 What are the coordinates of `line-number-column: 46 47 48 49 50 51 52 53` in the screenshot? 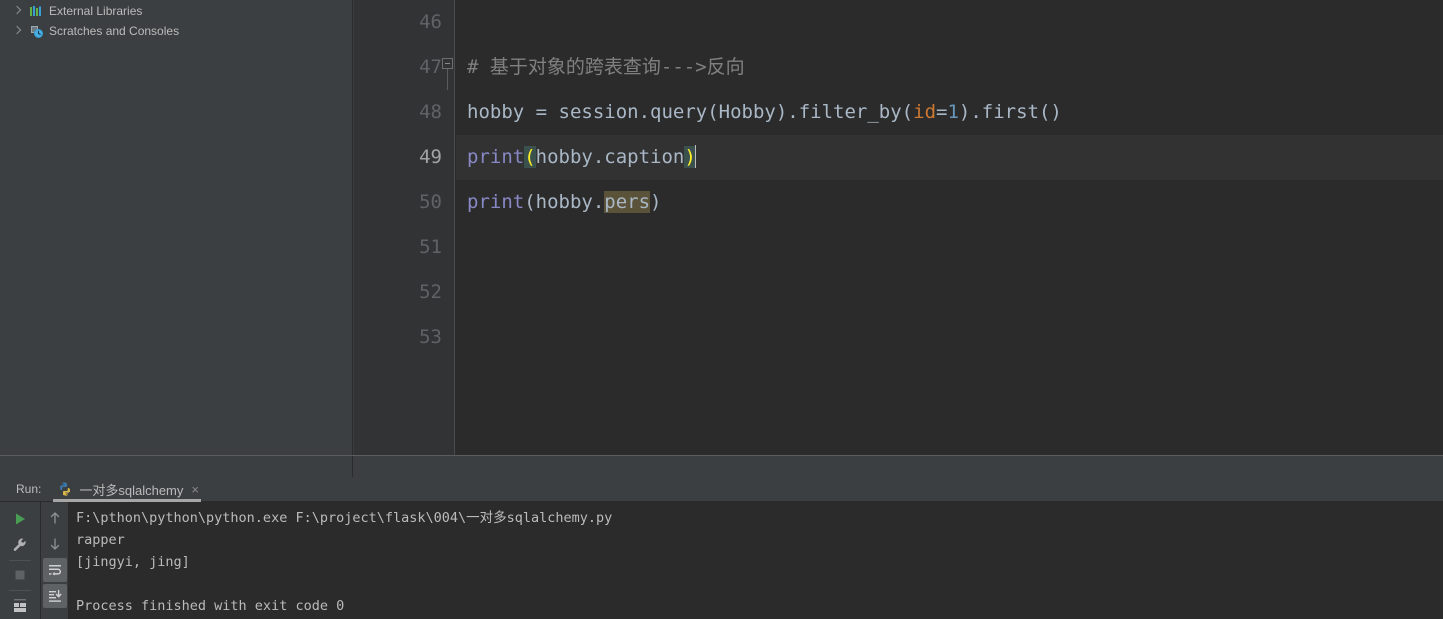 It's located at (403, 180).